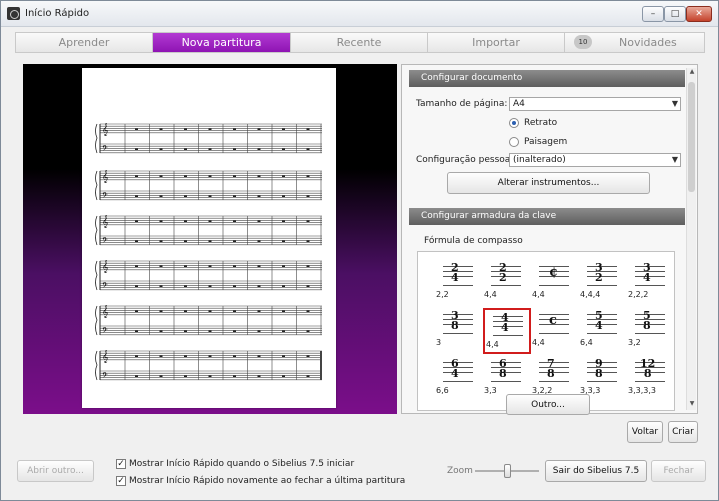 This screenshot has height=501, width=719. I want to click on time-signature-option: 2 2 4,4, so click(507, 283).